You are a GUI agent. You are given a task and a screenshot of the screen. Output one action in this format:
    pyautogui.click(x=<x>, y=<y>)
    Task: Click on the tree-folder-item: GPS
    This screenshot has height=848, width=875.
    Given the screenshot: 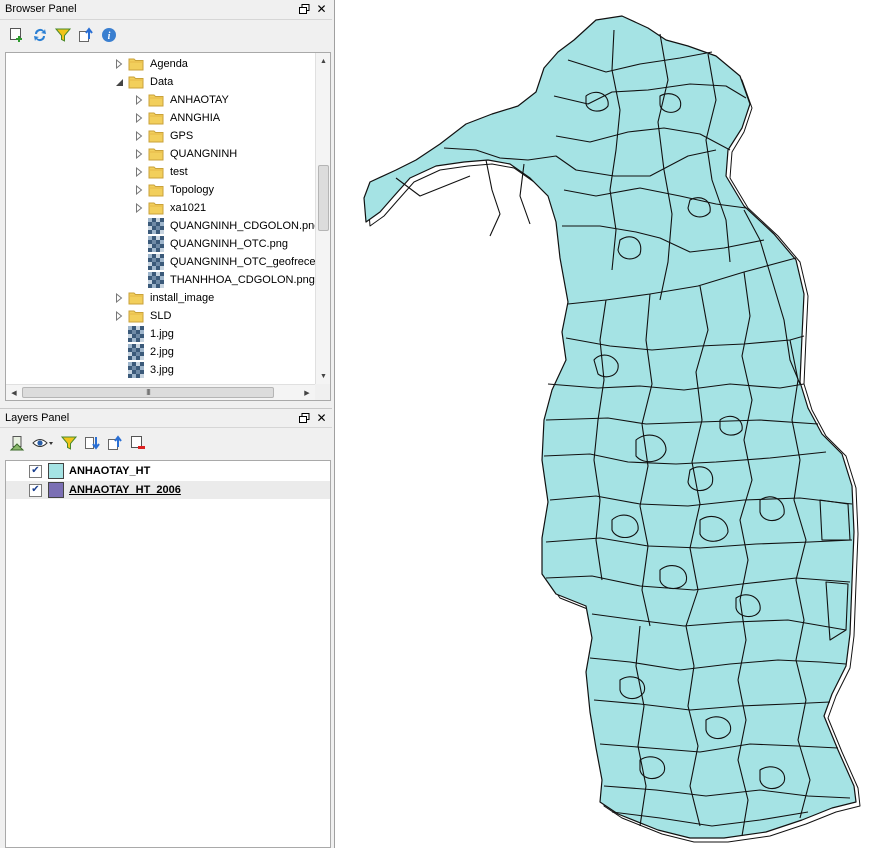 What is the action you would take?
    pyautogui.click(x=163, y=136)
    